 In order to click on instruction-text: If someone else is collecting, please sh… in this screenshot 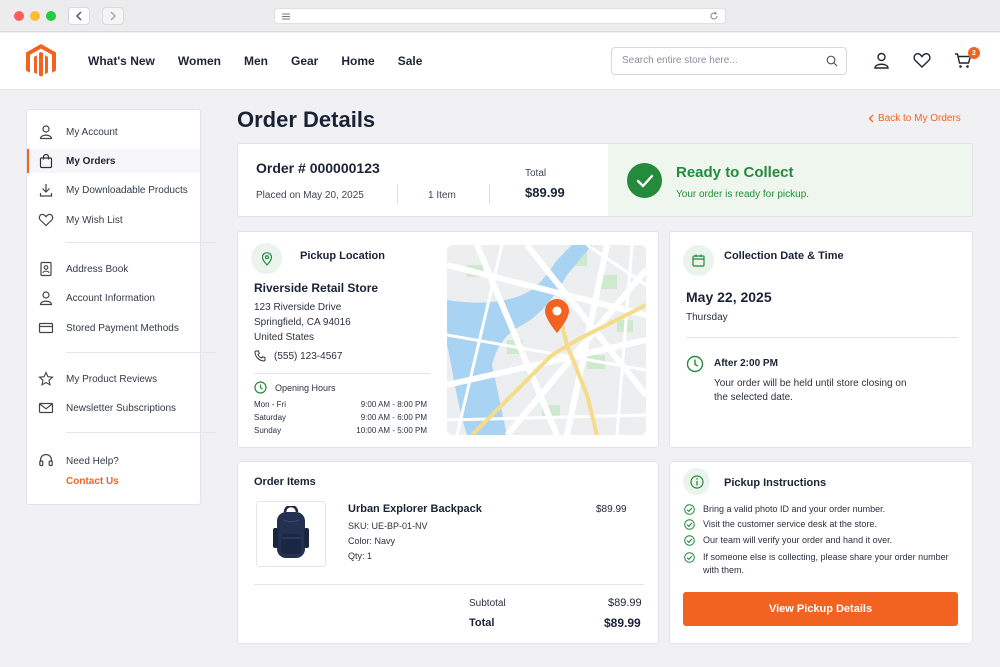, I will do `click(826, 563)`.